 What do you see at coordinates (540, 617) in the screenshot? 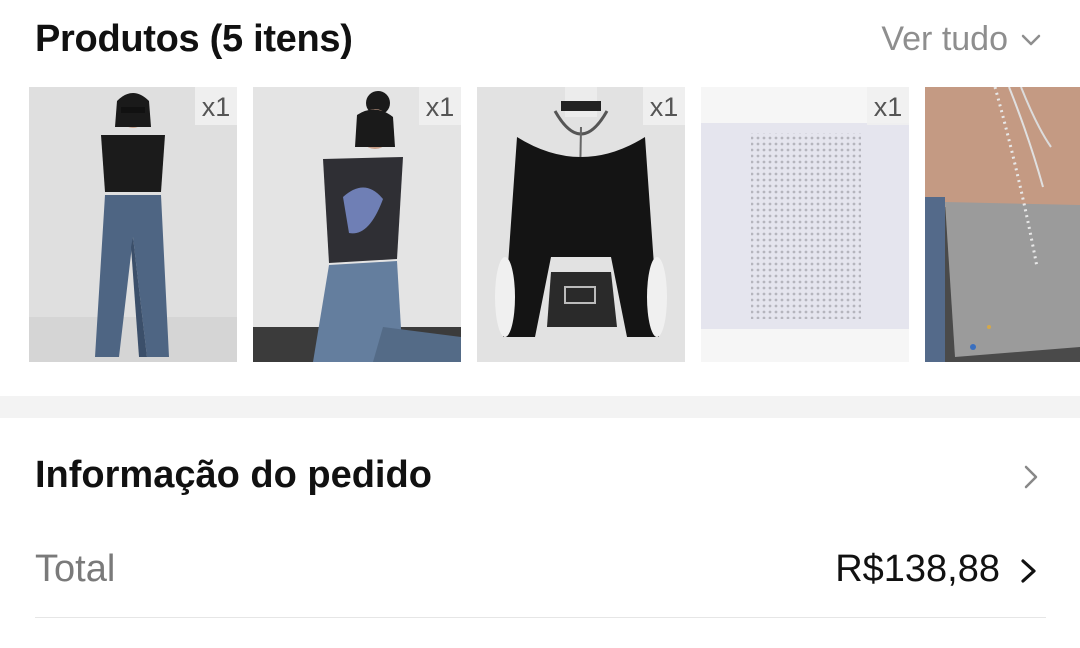
I see `bottom-divider` at bounding box center [540, 617].